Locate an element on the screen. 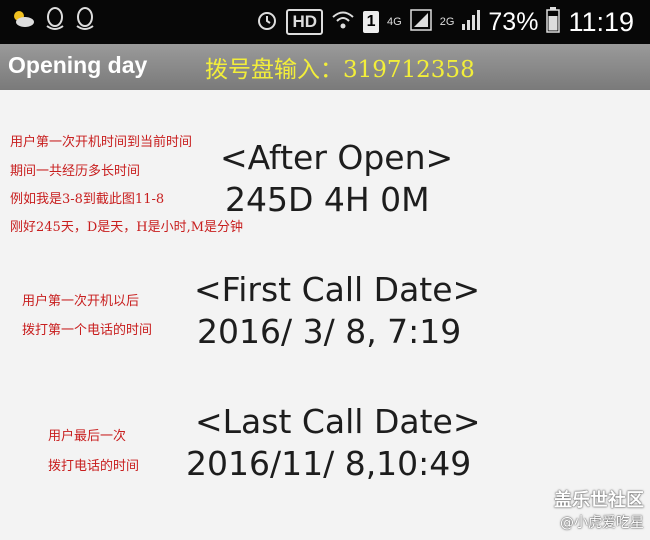 This screenshot has width=650, height=540. watermark-line: 盖乐世社区 is located at coordinates (599, 500).